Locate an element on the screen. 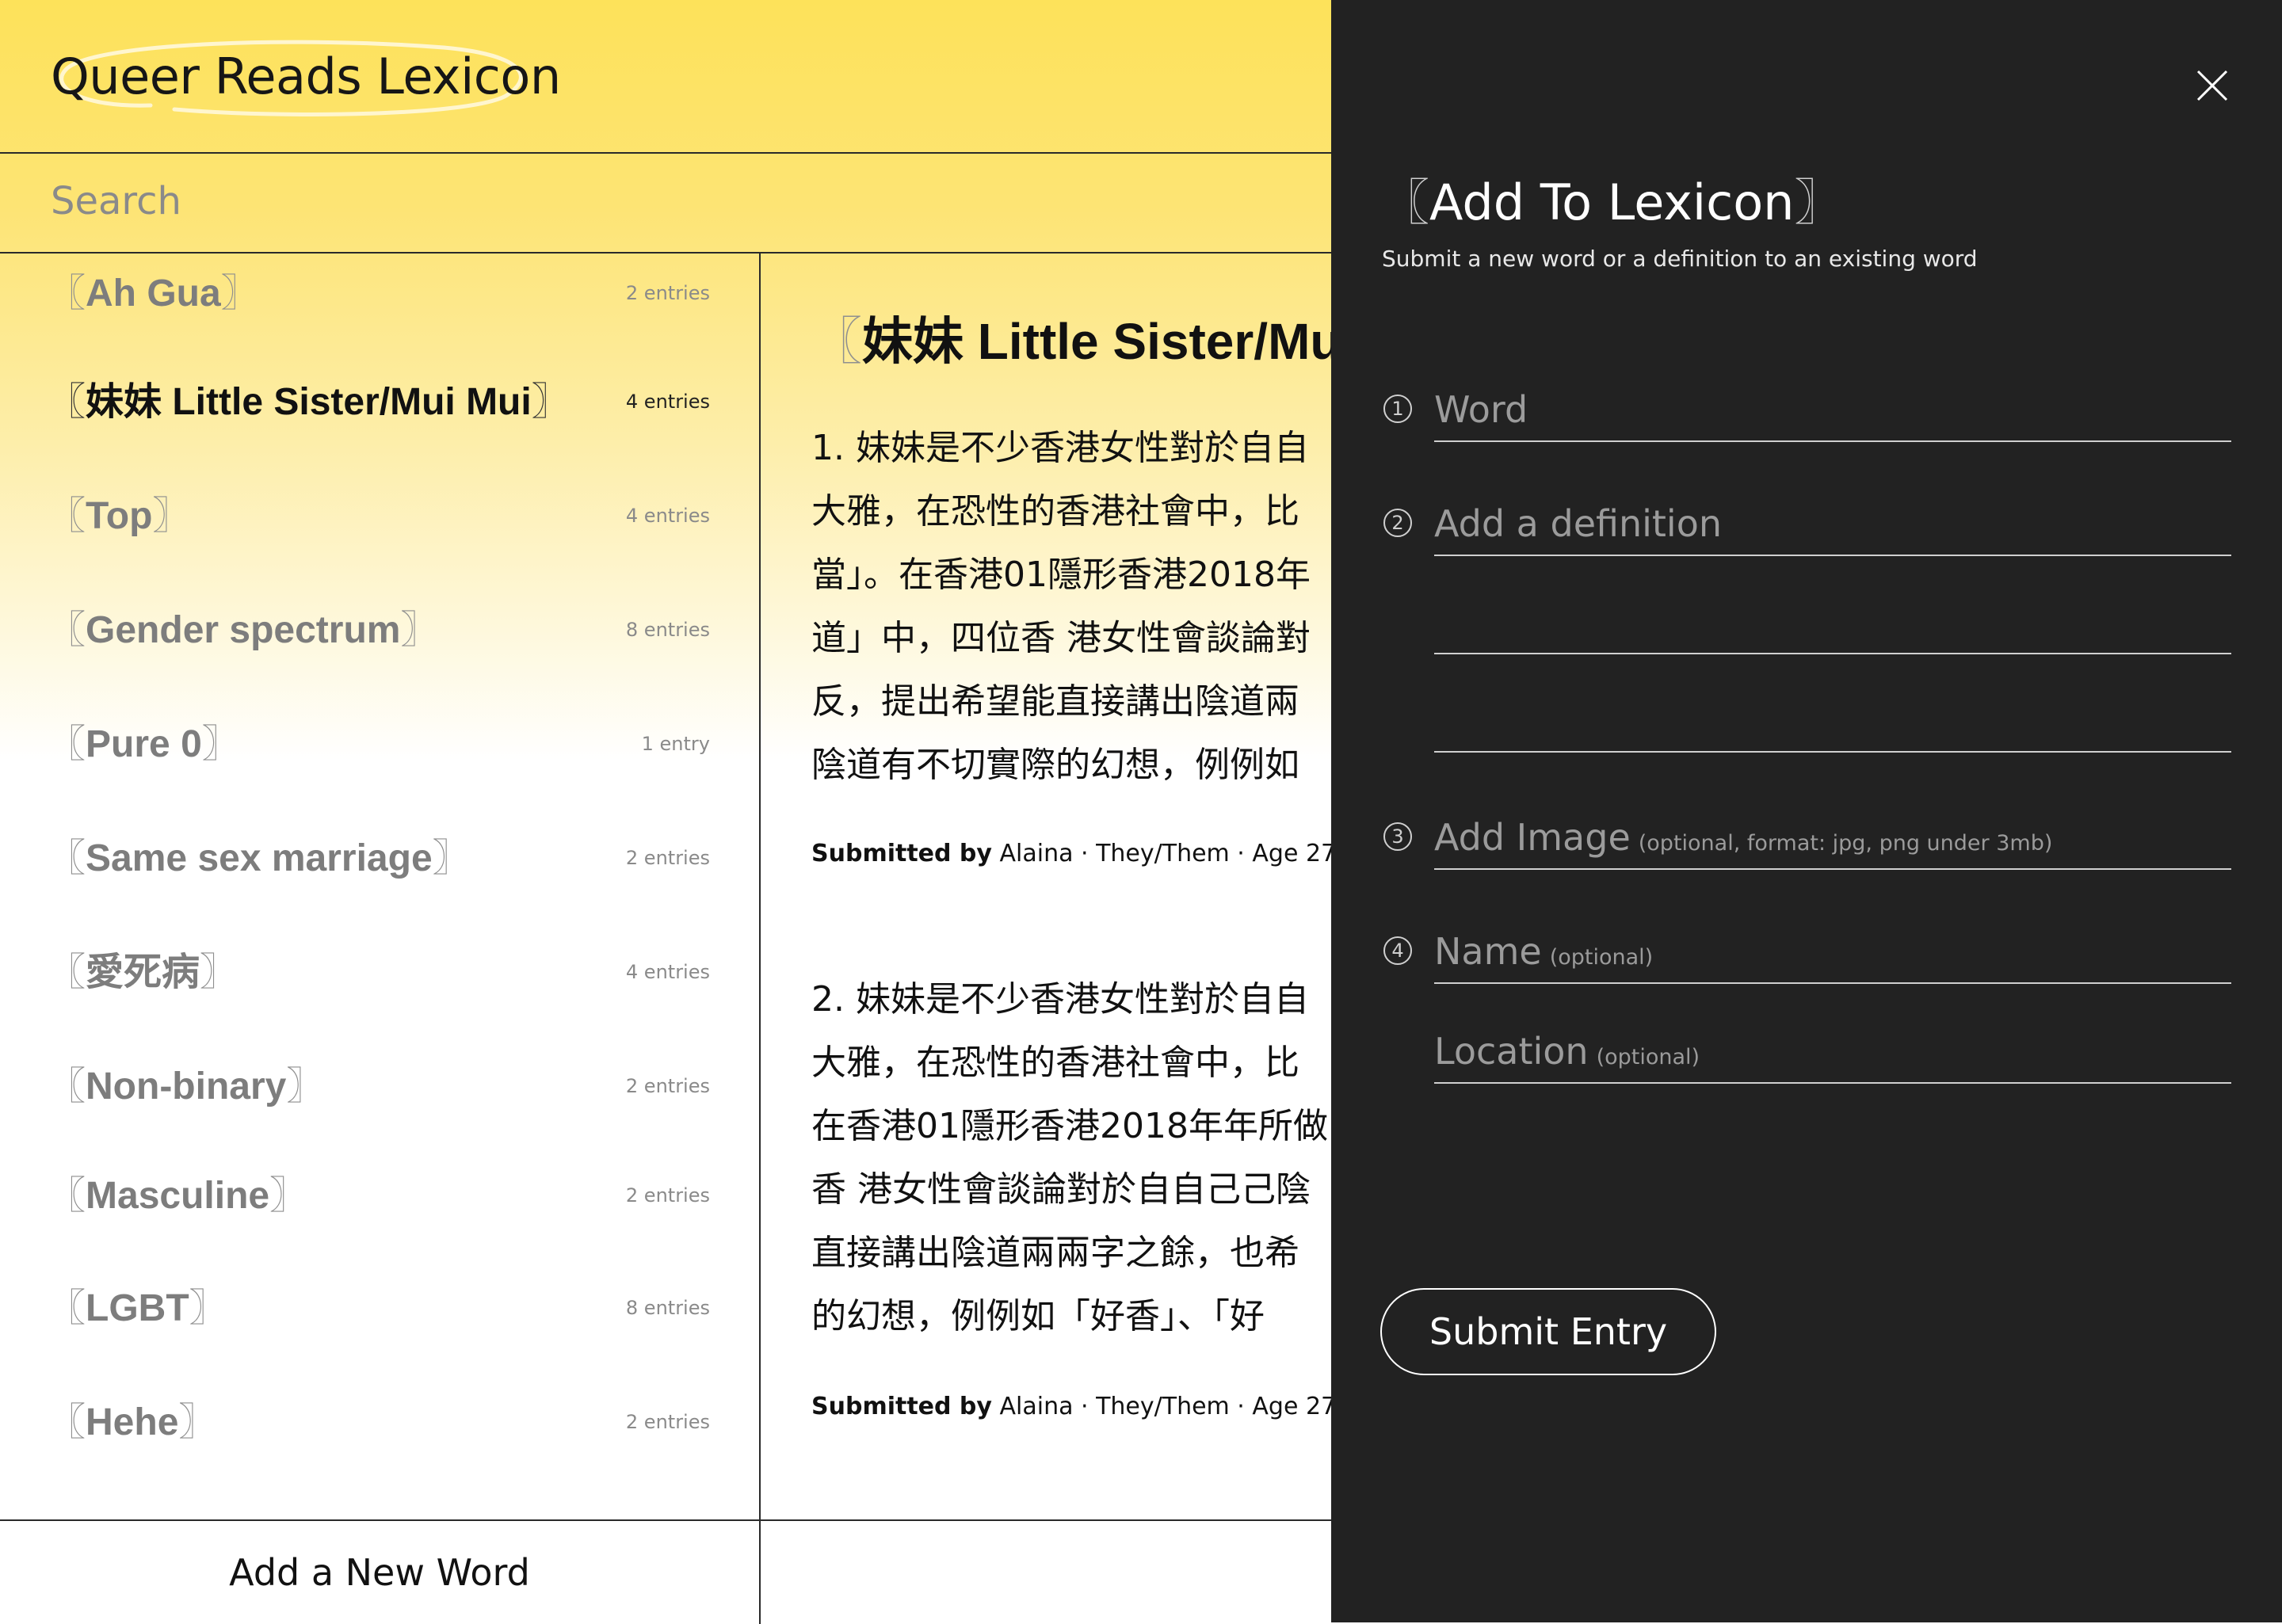 The height and width of the screenshot is (1624, 2282). word-text: 妹妹 Little Sister/Mui Mui is located at coordinates (309, 402).